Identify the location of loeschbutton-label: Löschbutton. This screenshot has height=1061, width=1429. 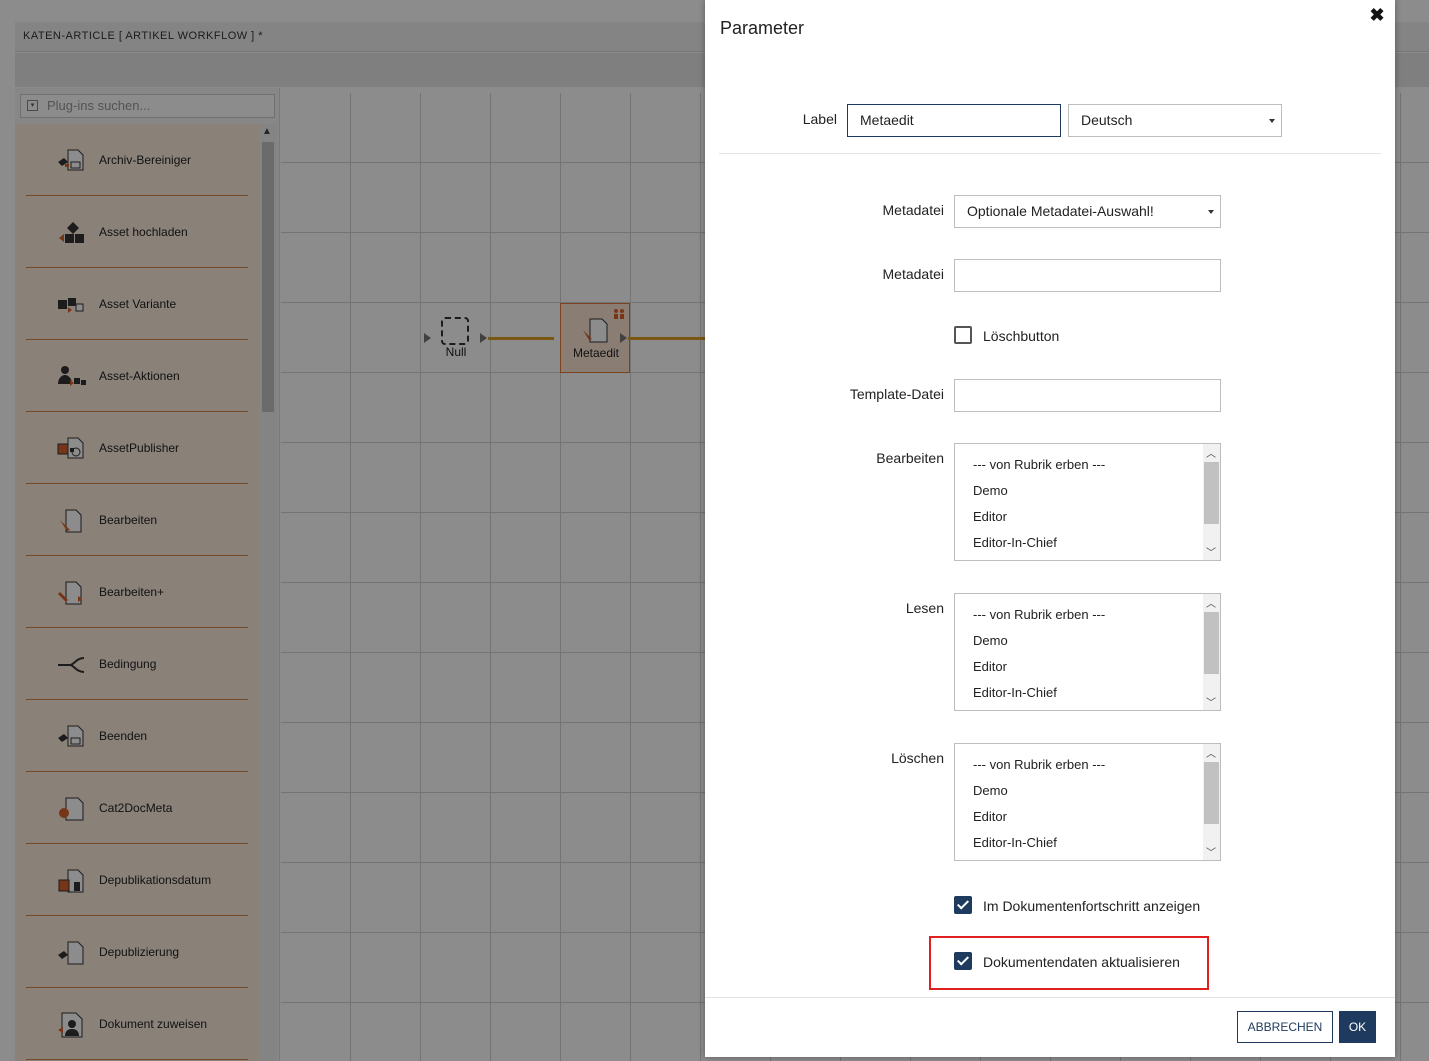
(1021, 336).